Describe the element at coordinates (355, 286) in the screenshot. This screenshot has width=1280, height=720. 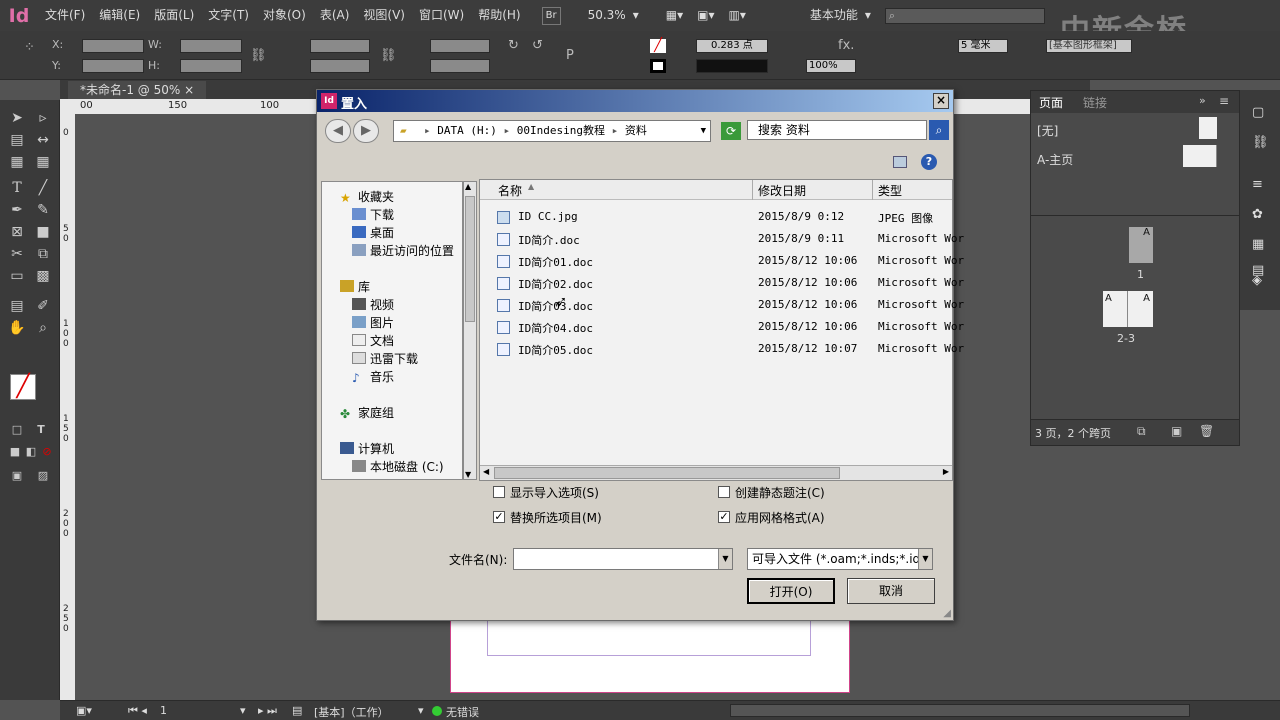
I see `nav-library: 库` at that location.